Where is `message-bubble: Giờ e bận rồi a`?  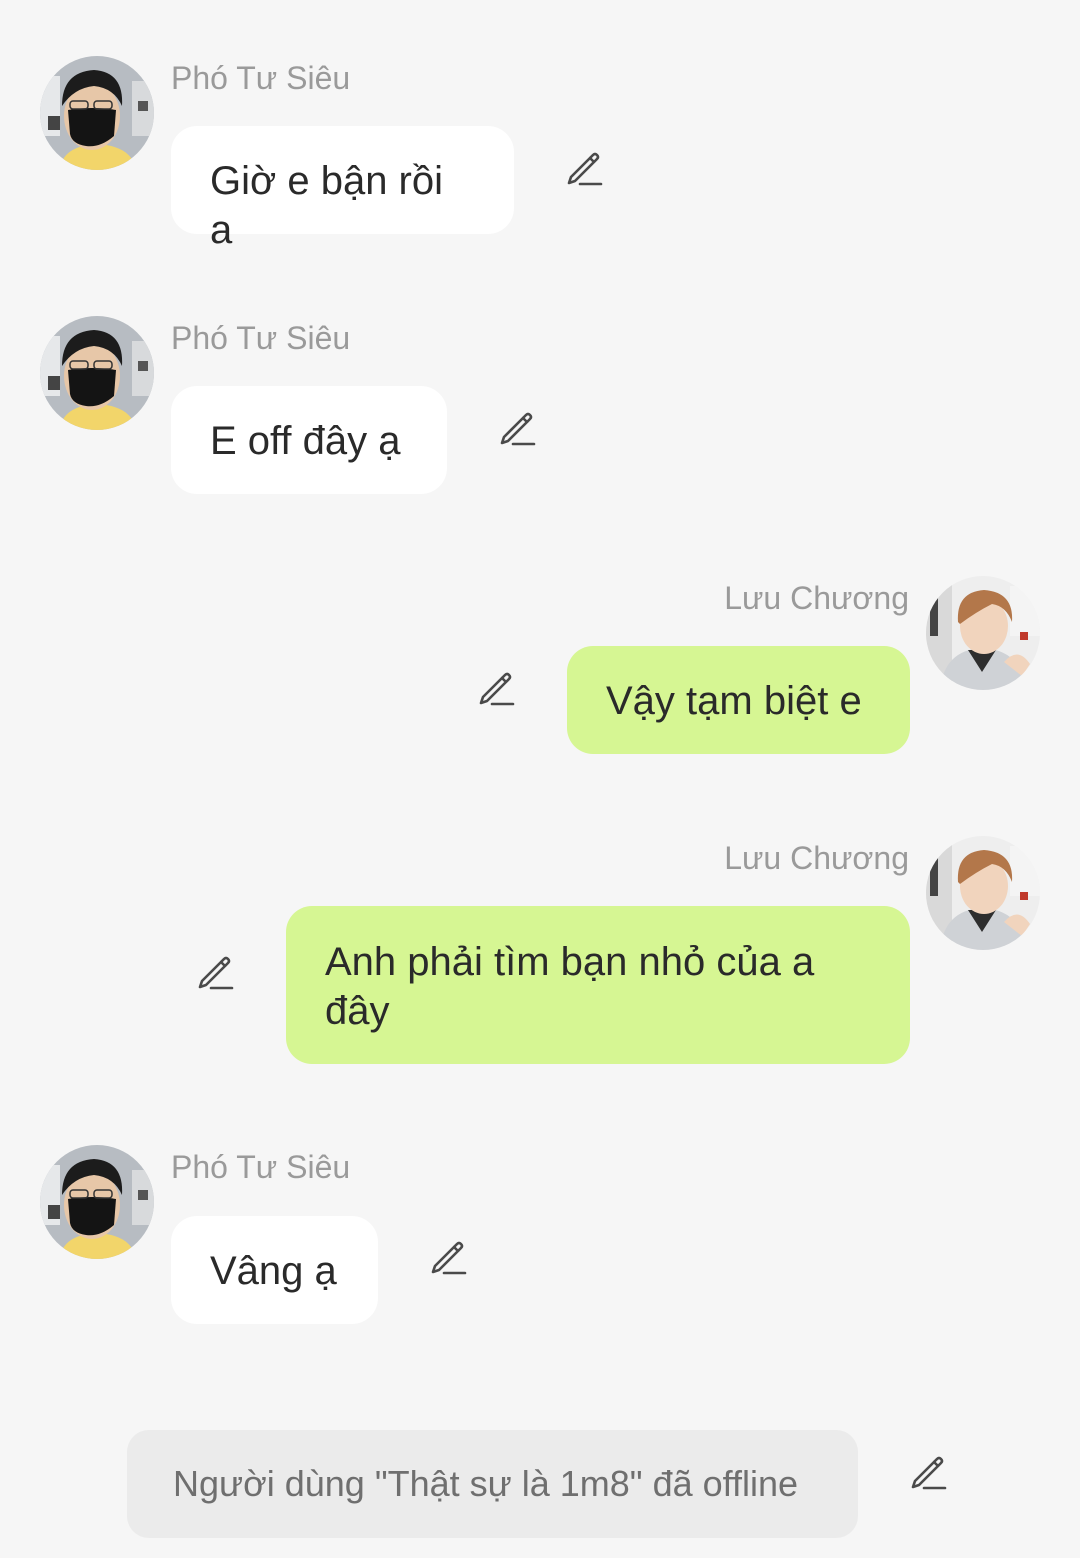
message-bubble: Giờ e bận rồi a is located at coordinates (342, 189).